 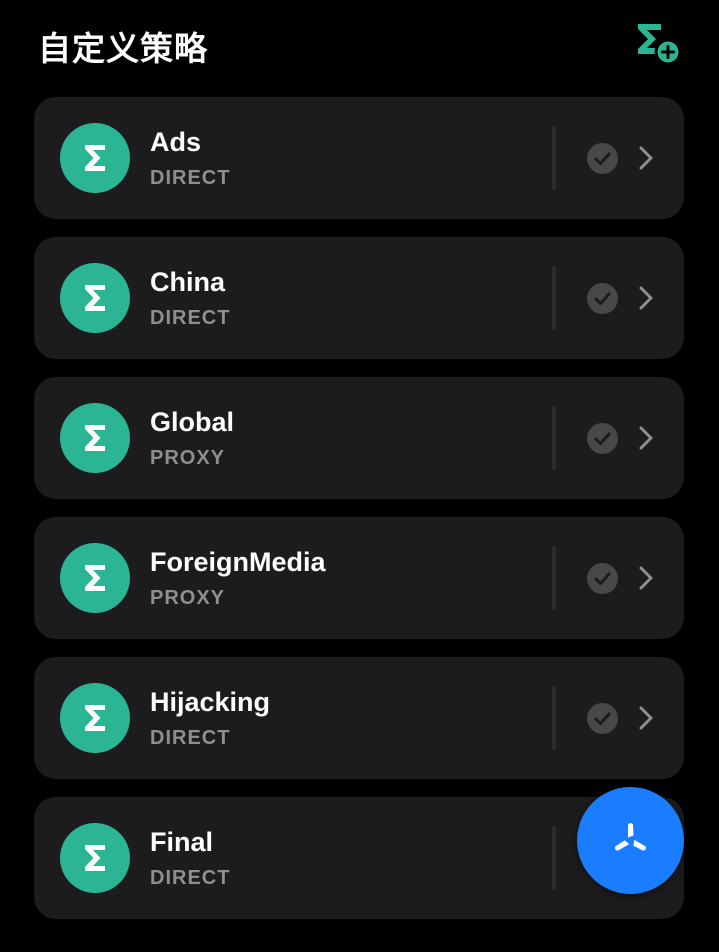 I want to click on policy-card-hijacking: Hijacking DIRECT, so click(x=359, y=718).